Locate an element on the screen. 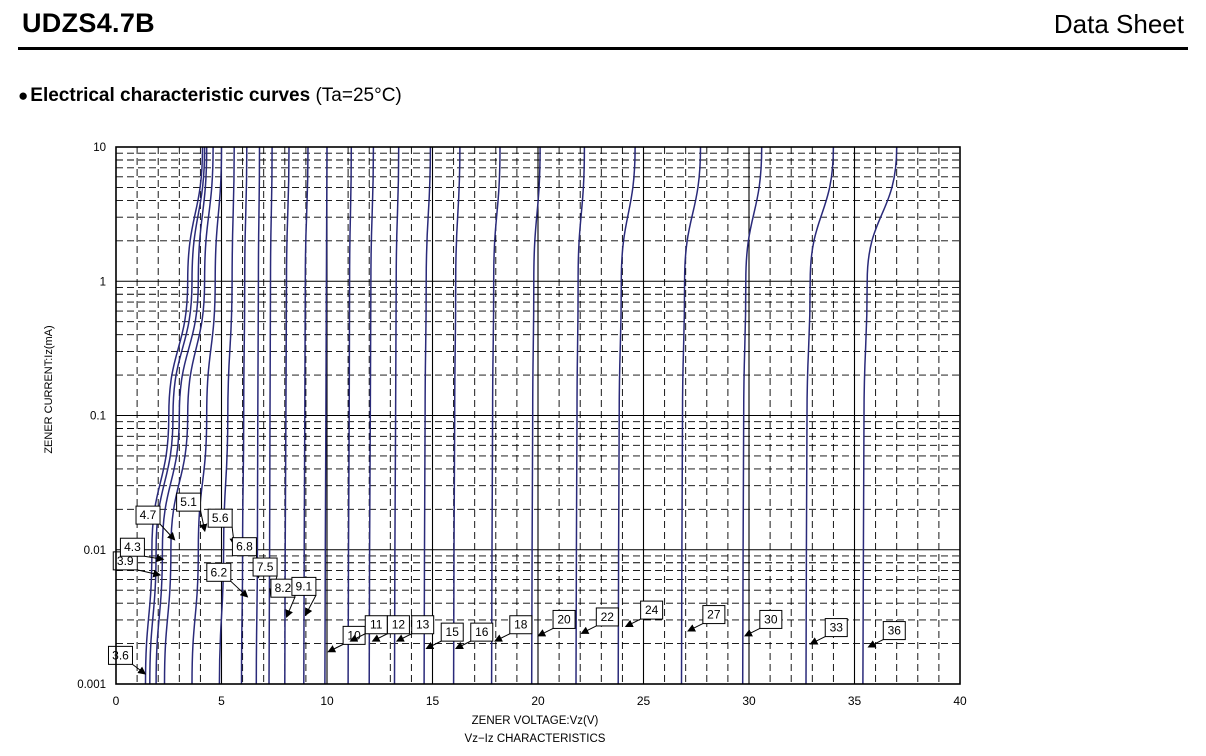 Image resolution: width=1206 pixels, height=756 pixels. curve-label-12: 12 is located at coordinates (399, 625).